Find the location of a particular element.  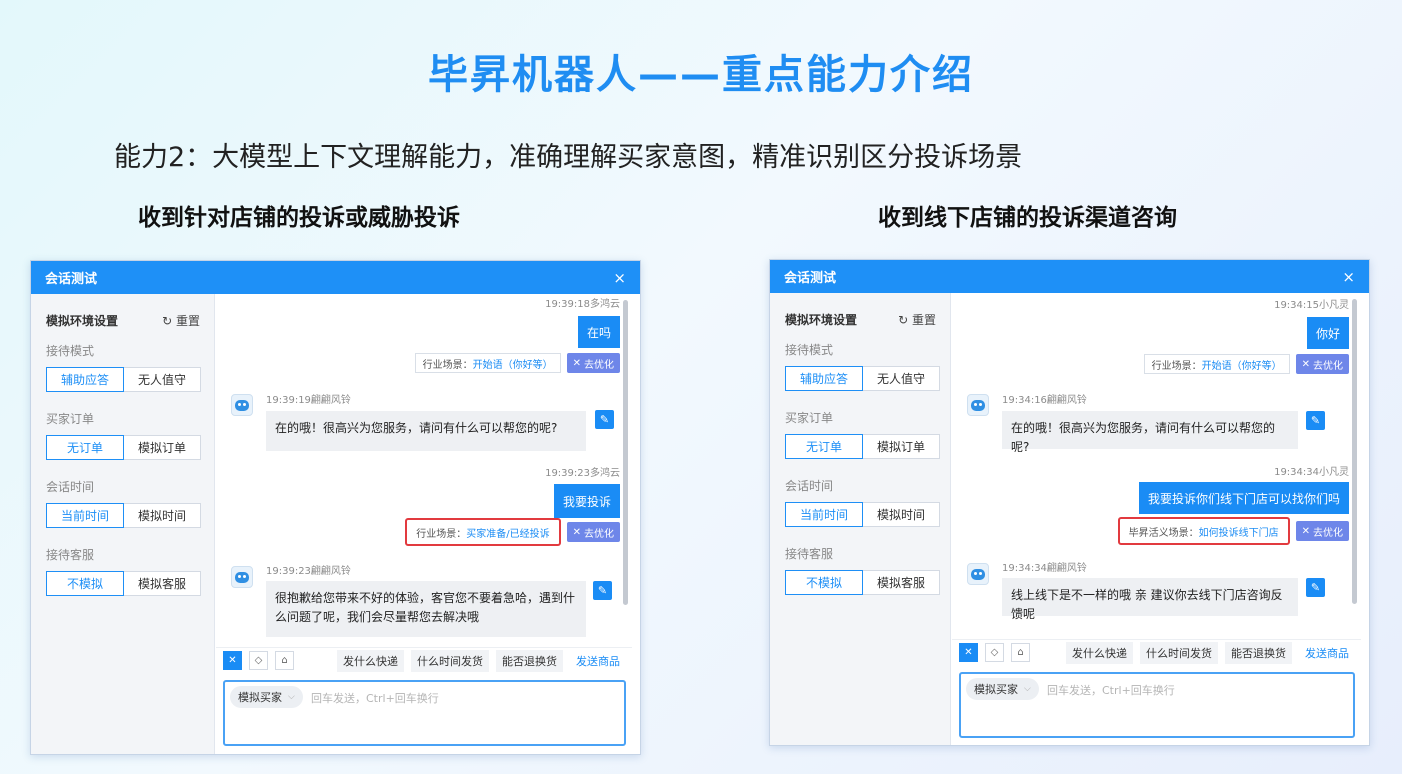

mode-toggle: 辅助应答 无人值守 is located at coordinates (123, 379).